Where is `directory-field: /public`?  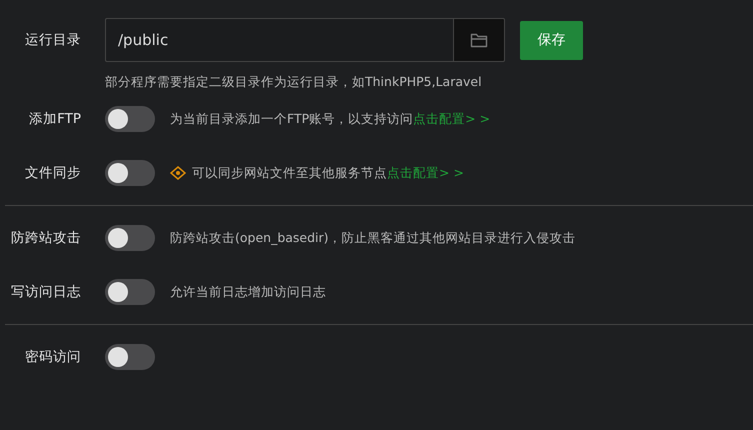 directory-field: /public is located at coordinates (279, 40).